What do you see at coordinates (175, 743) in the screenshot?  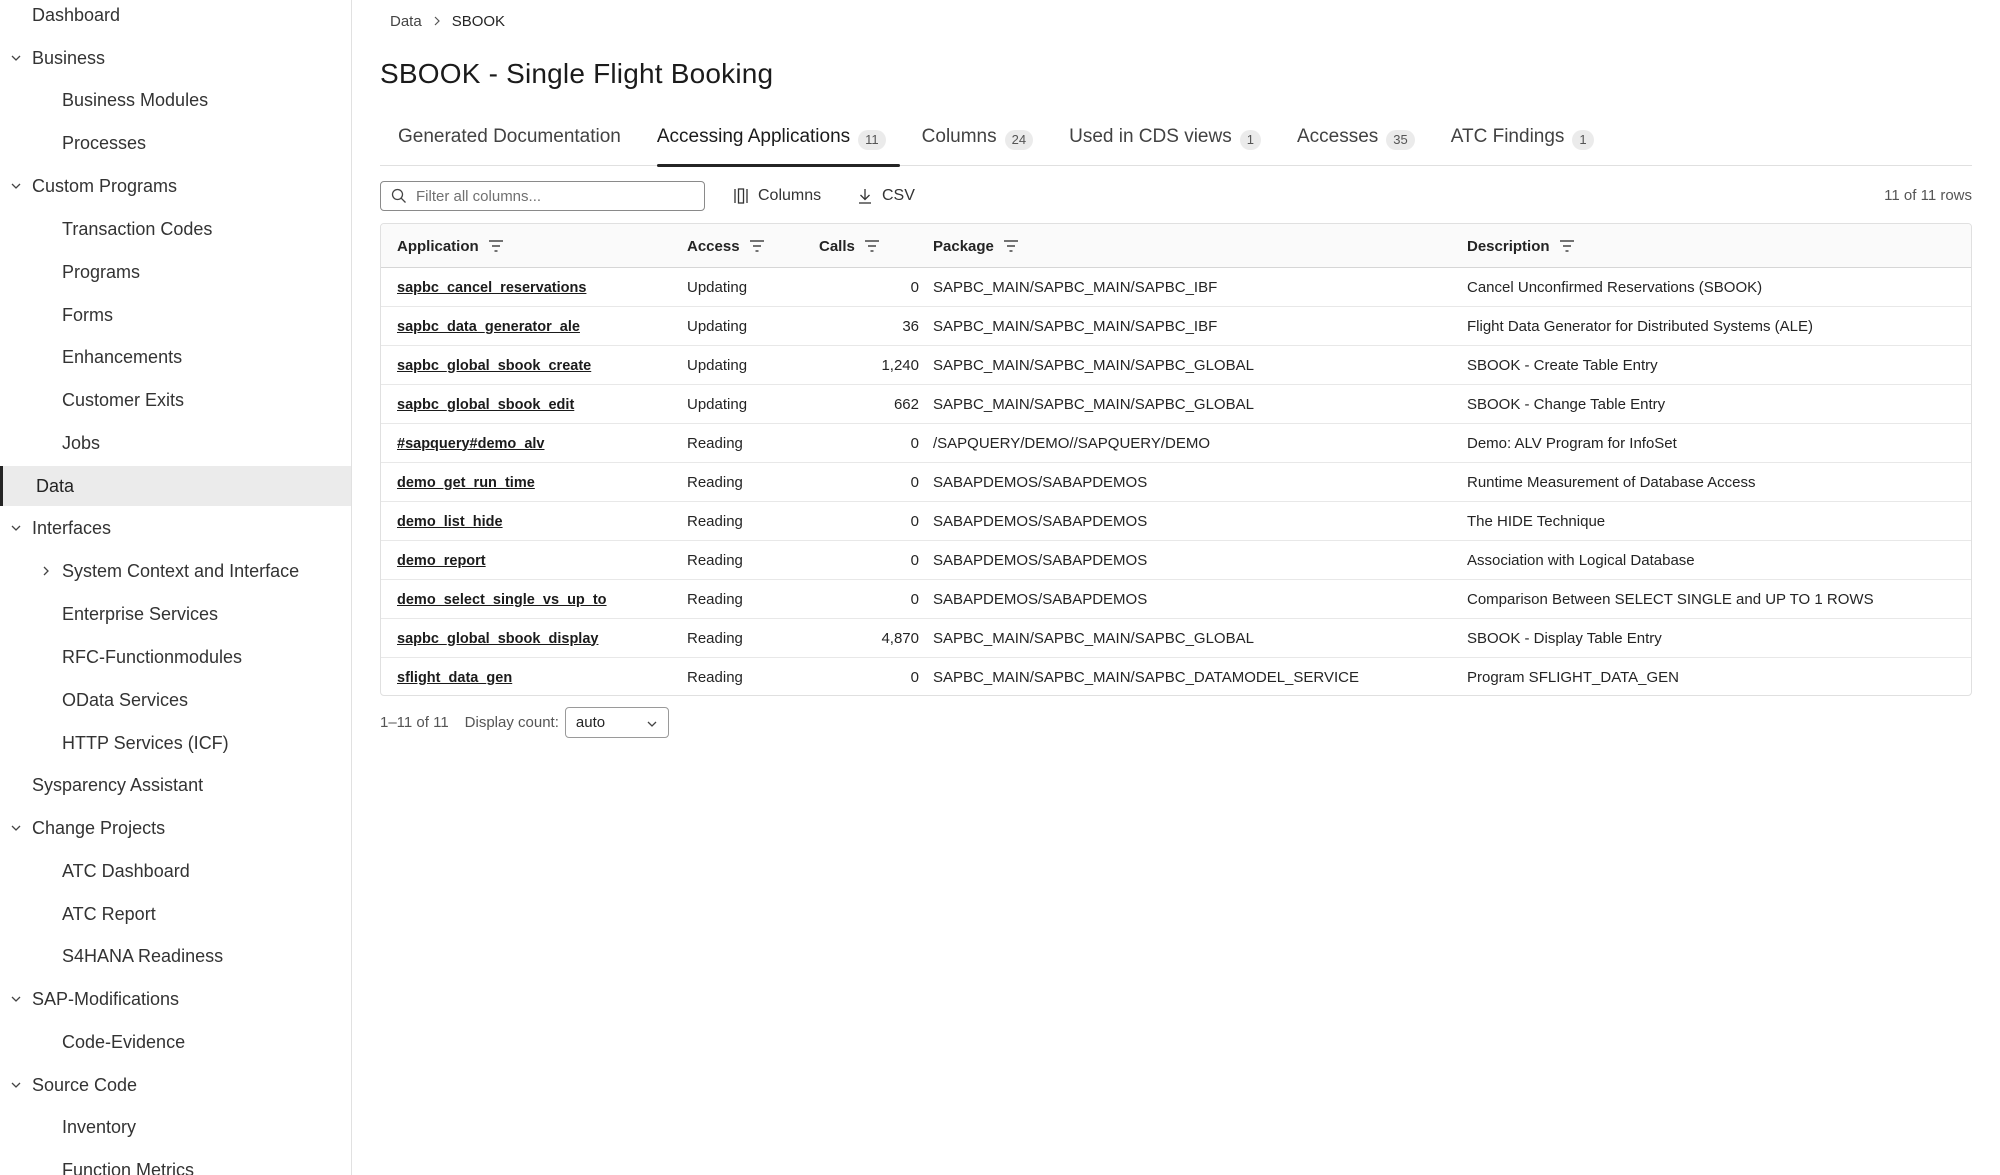 I see `sidebar-item-http-services: HTTP Services (ICF)` at bounding box center [175, 743].